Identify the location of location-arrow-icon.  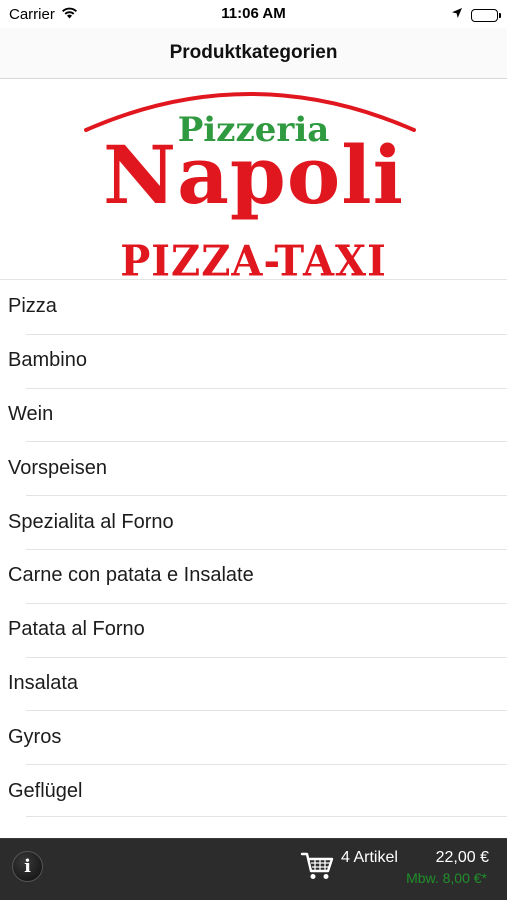
(457, 15).